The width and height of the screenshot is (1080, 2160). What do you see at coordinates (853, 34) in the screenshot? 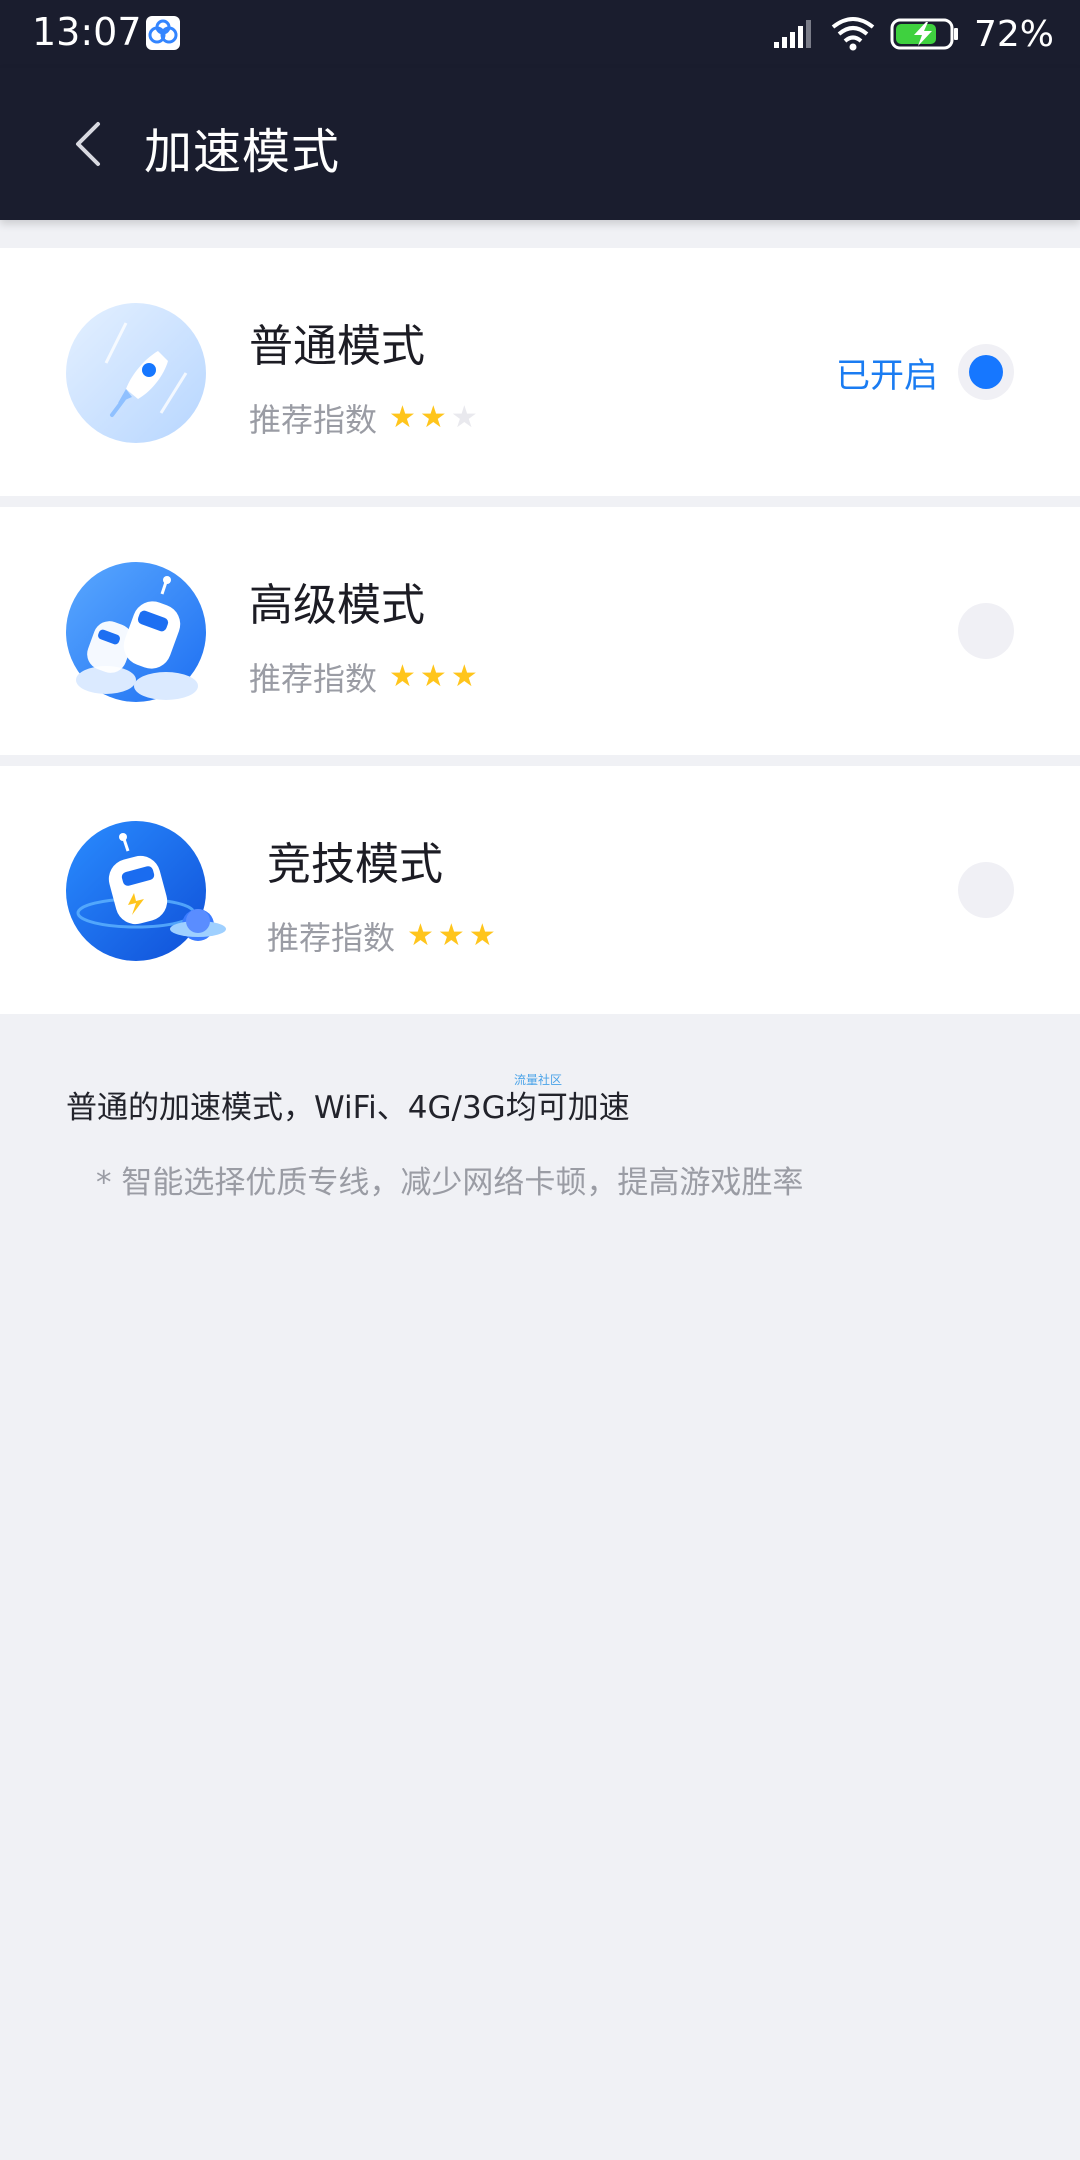
I see `wifi-icon` at bounding box center [853, 34].